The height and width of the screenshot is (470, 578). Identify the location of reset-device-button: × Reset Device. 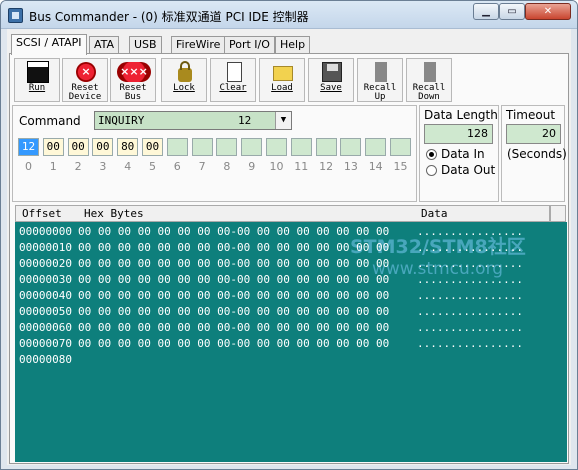
(85, 80).